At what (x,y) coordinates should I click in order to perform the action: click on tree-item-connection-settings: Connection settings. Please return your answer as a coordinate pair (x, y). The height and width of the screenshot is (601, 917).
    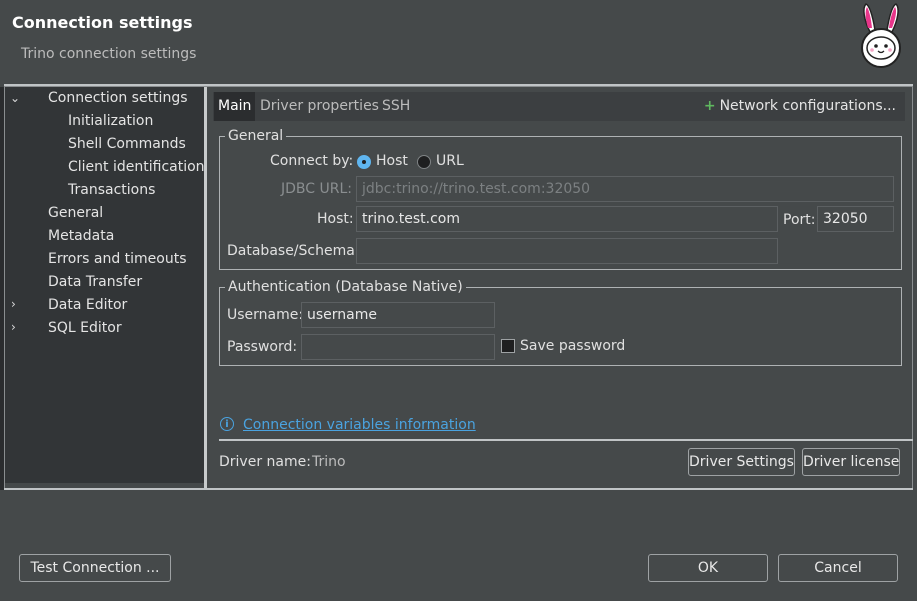
    Looking at the image, I should click on (118, 98).